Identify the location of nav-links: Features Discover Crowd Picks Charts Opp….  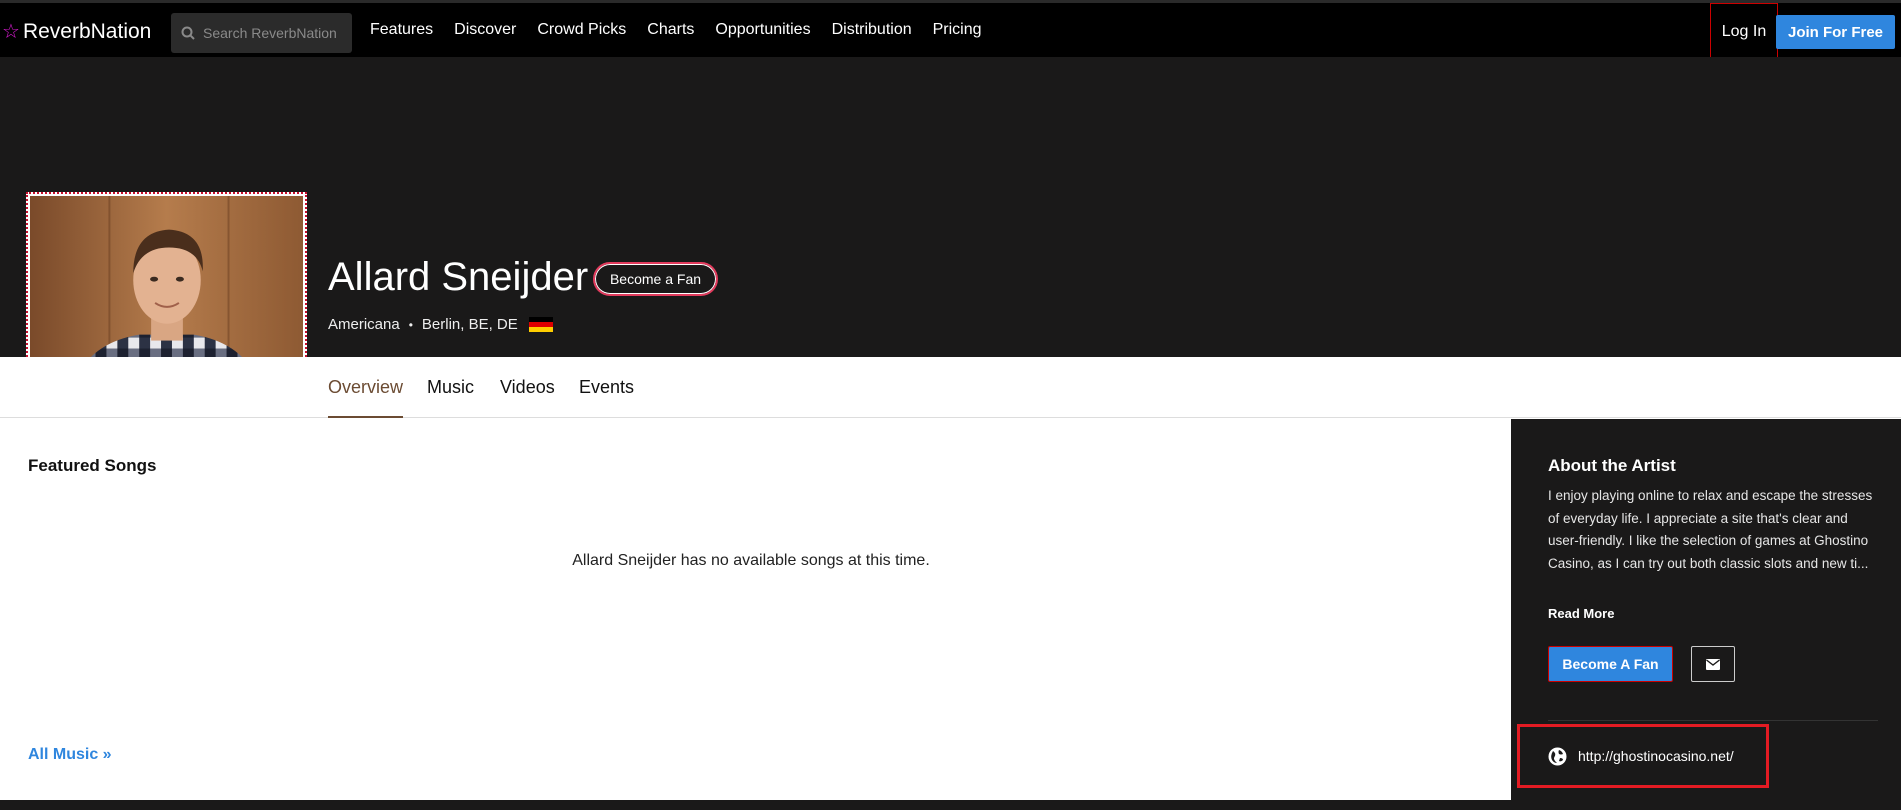
(676, 30).